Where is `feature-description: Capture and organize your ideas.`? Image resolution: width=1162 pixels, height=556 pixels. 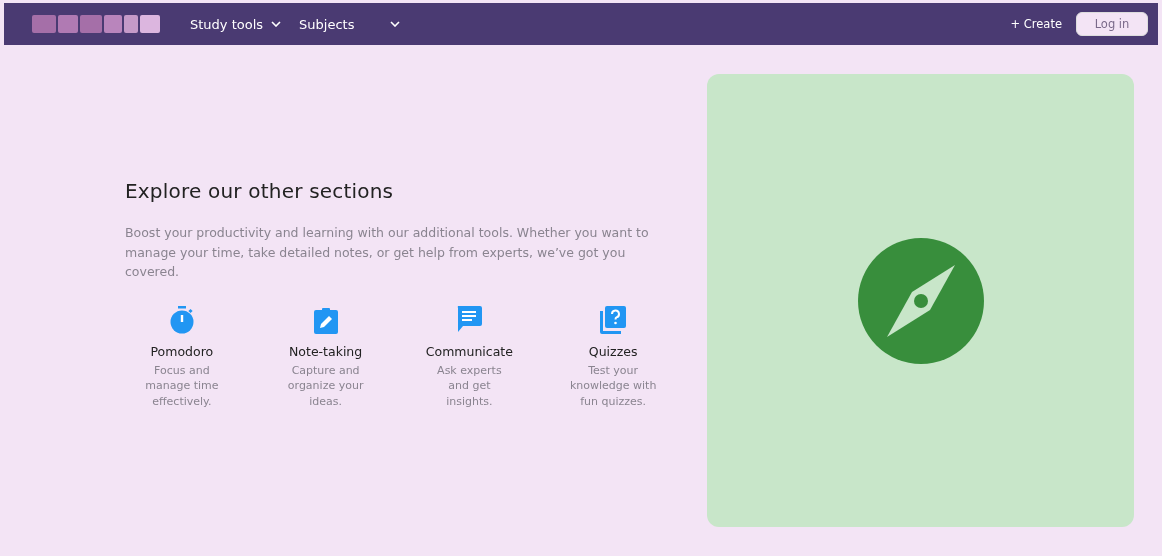 feature-description: Capture and organize your ideas. is located at coordinates (325, 385).